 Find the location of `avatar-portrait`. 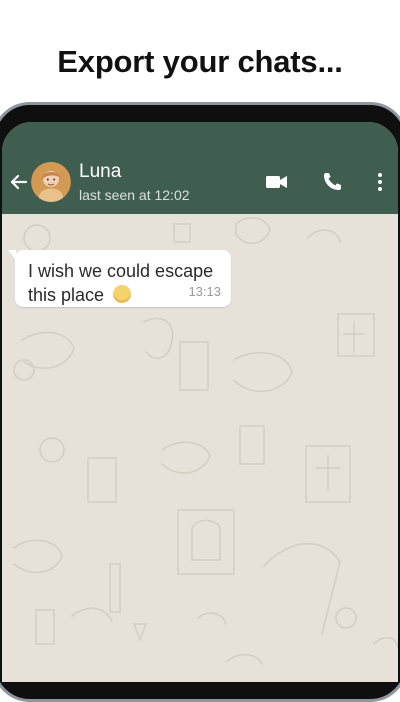

avatar-portrait is located at coordinates (51, 182).